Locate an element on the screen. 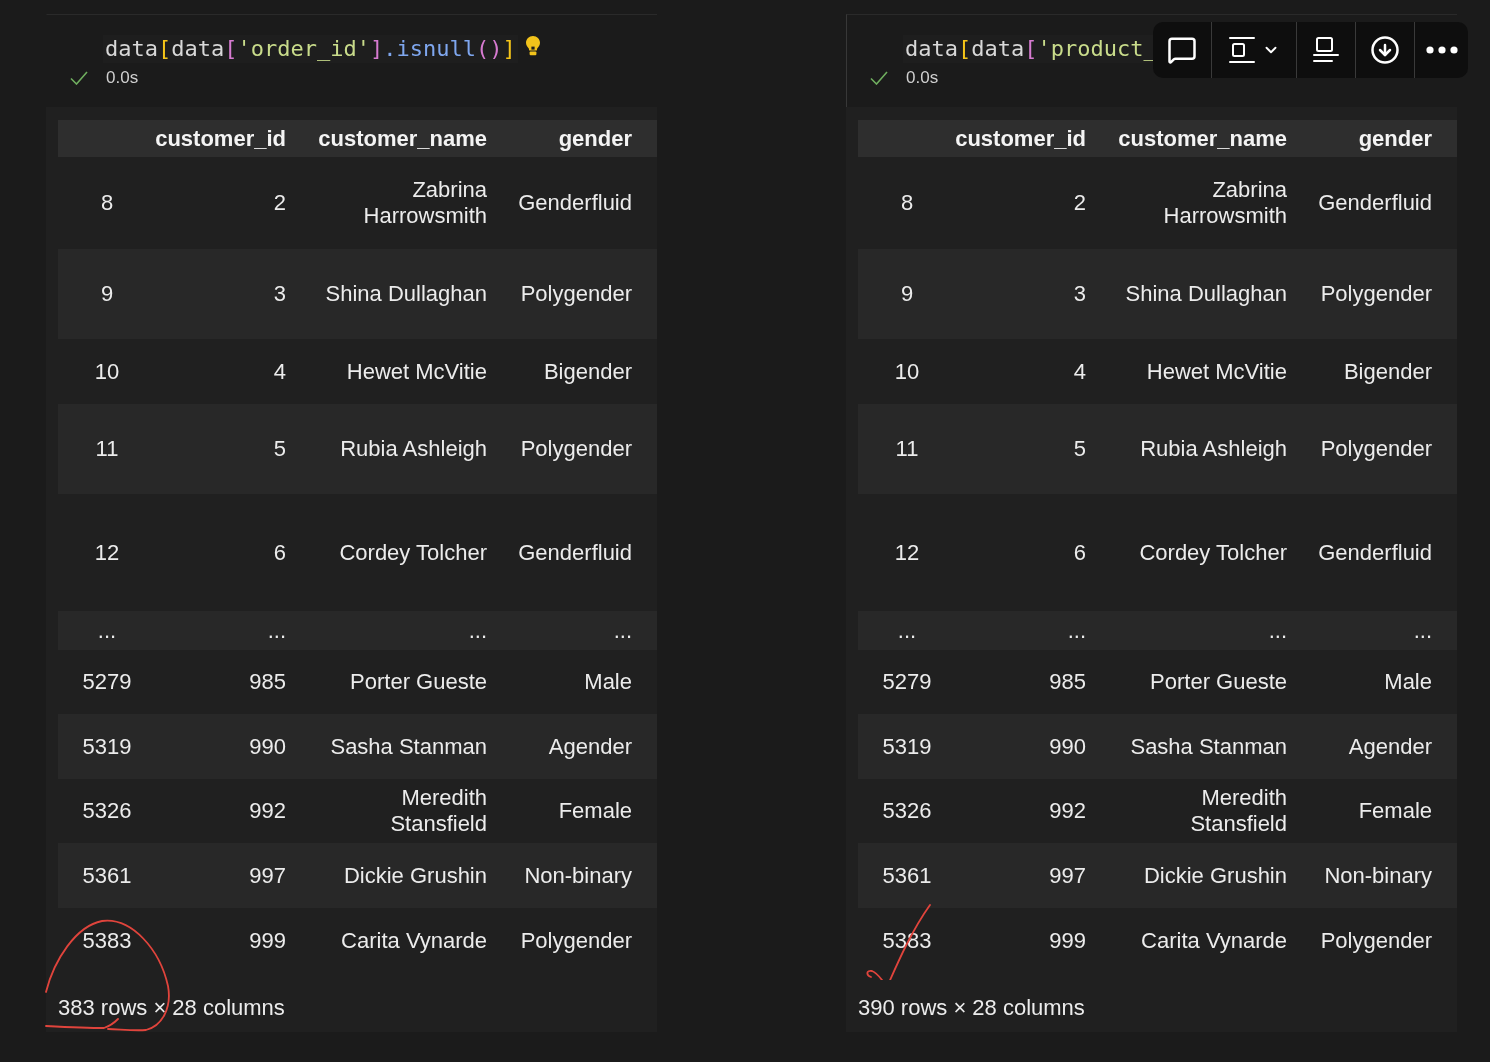 Image resolution: width=1490 pixels, height=1062 pixels. speech-bubble-icon is located at coordinates (1181, 50).